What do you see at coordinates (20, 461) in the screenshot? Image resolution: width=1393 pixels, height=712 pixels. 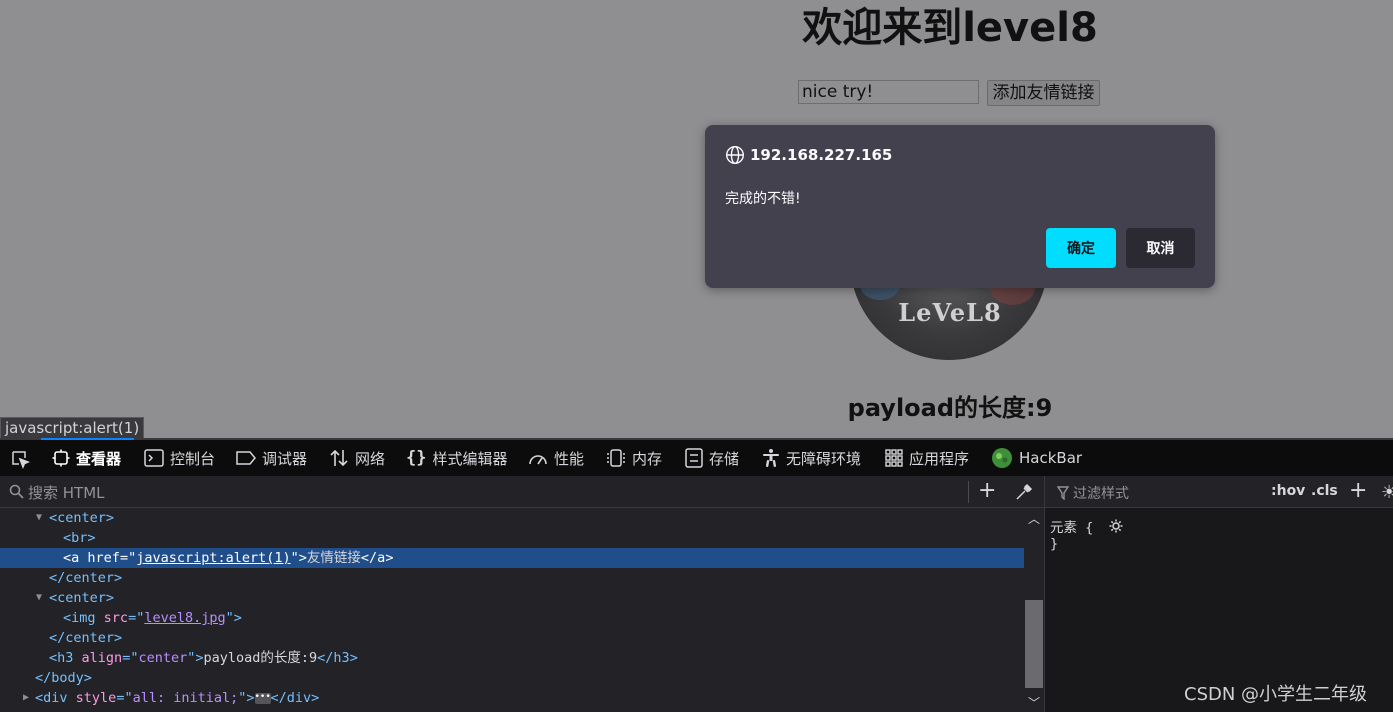 I see `element-picker-icon` at bounding box center [20, 461].